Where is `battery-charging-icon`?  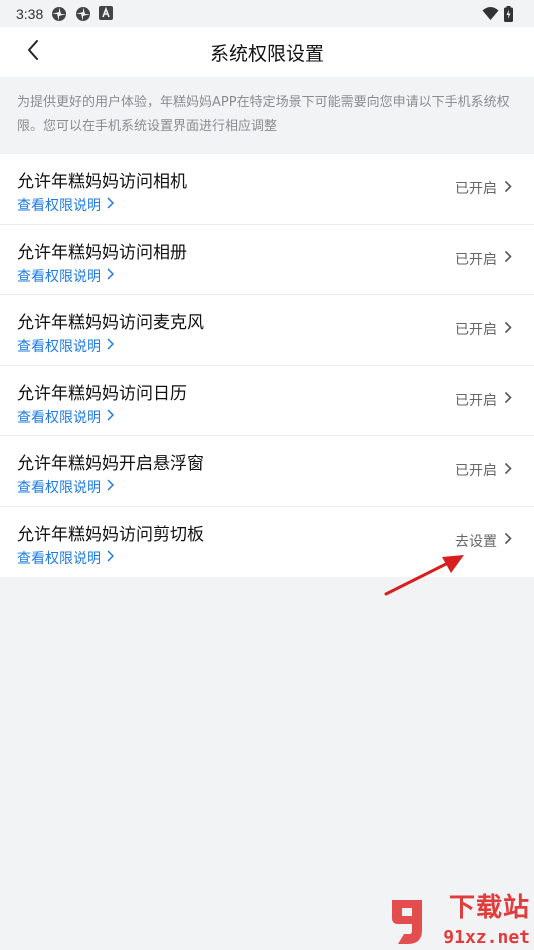 battery-charging-icon is located at coordinates (512, 13).